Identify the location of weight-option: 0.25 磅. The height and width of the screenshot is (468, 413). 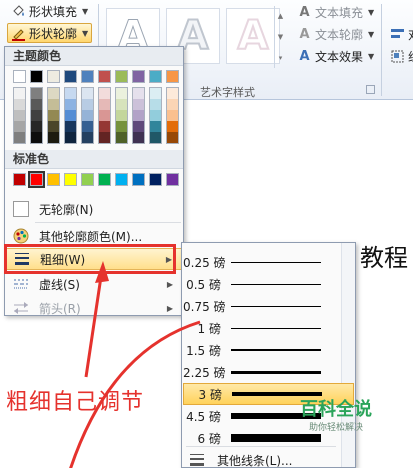
(268, 262).